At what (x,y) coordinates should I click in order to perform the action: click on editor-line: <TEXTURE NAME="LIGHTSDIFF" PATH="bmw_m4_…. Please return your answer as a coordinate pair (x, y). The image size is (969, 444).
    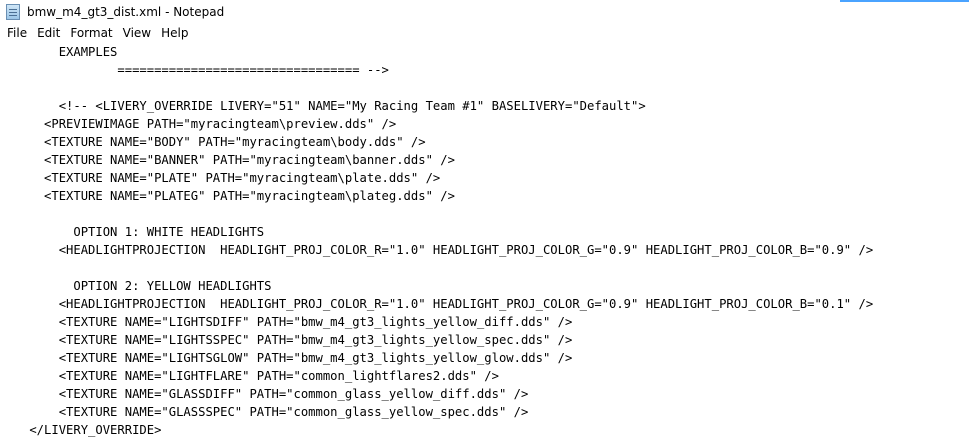
    Looking at the image, I should click on (286, 322).